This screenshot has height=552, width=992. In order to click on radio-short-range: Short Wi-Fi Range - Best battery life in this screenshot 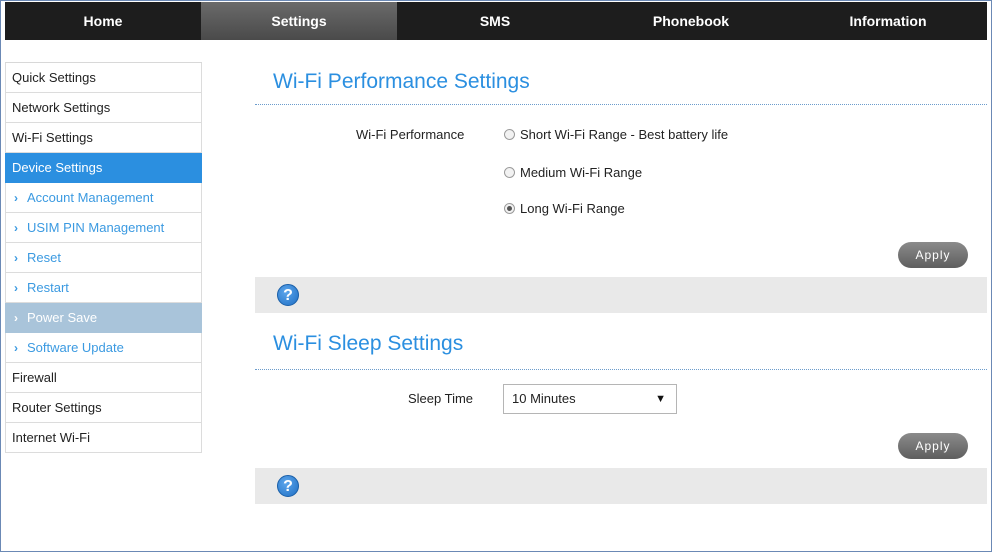, I will do `click(616, 134)`.